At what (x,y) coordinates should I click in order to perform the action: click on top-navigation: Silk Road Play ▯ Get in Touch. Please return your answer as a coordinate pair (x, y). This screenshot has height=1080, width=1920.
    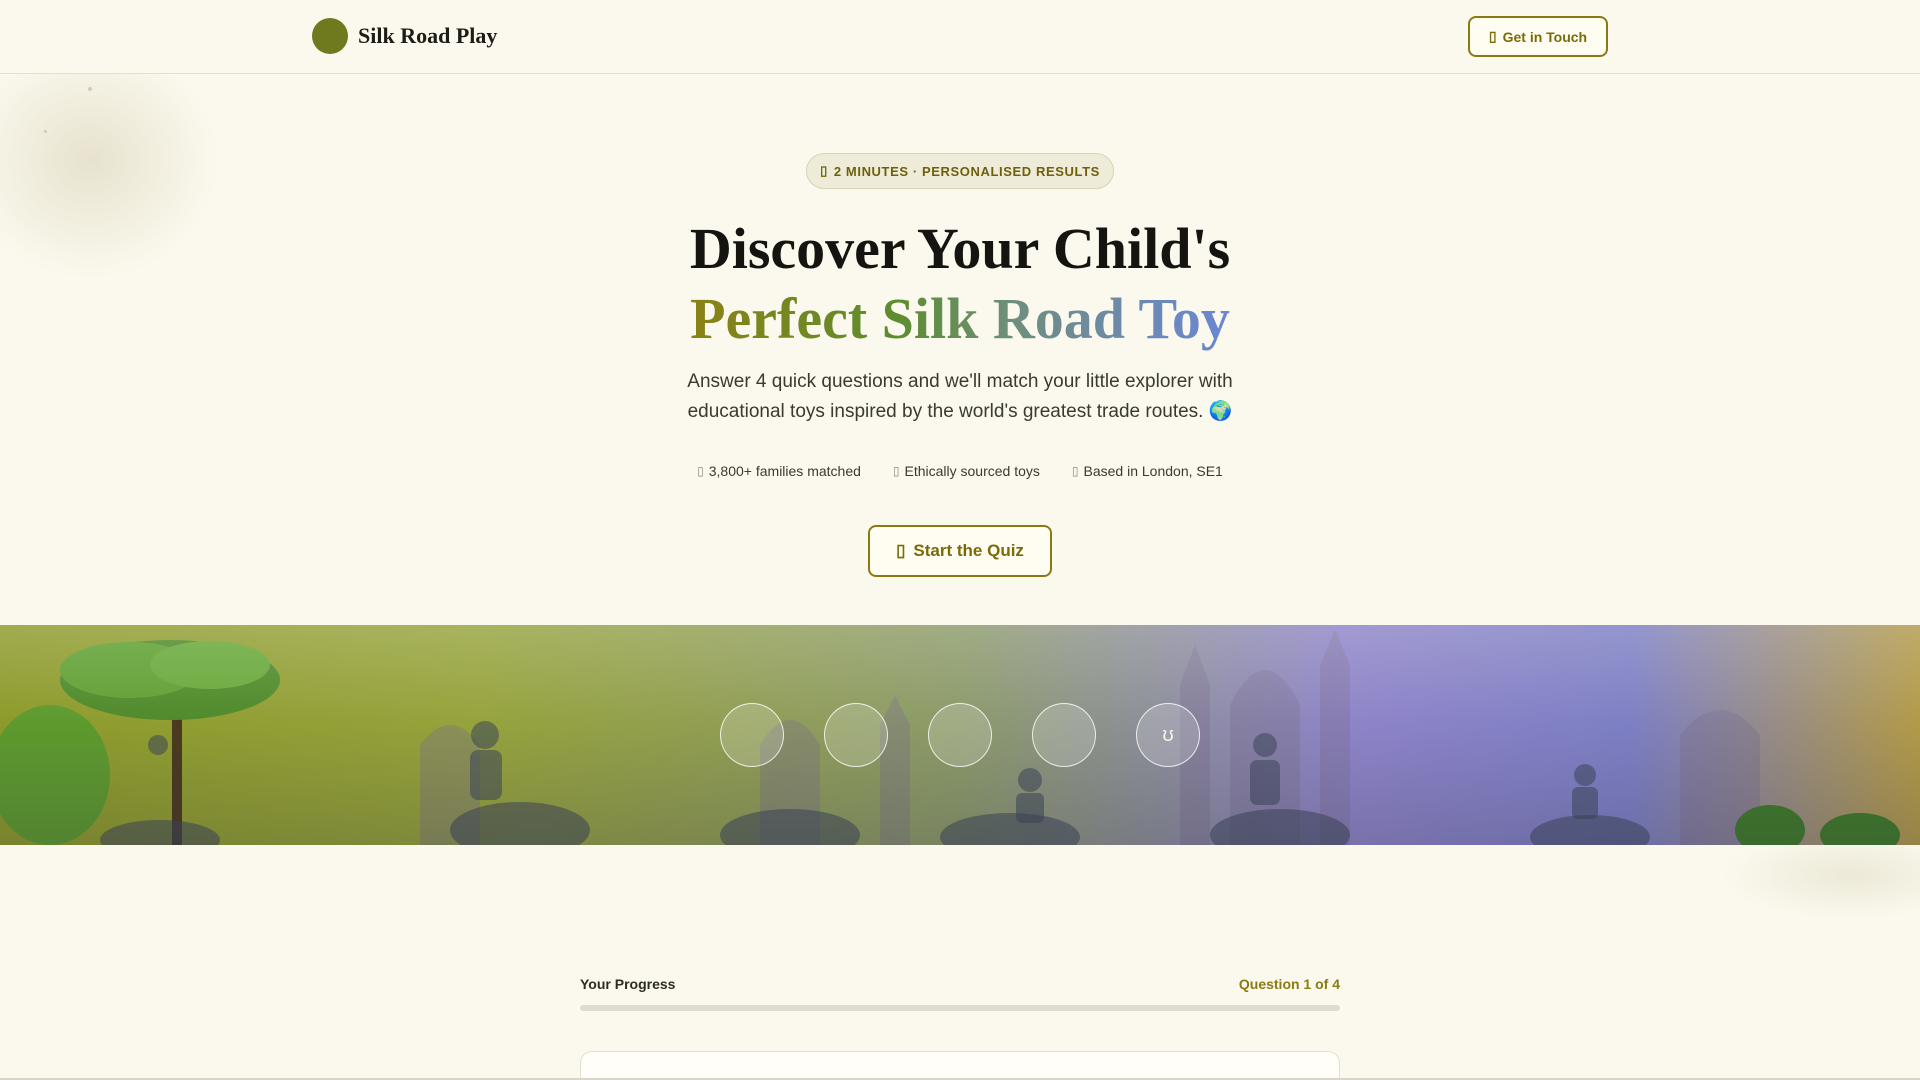
    Looking at the image, I should click on (960, 37).